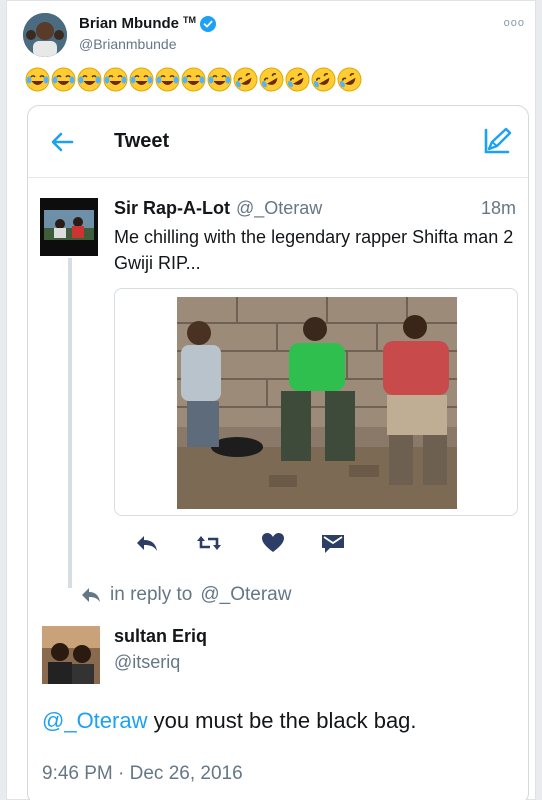 The width and height of the screenshot is (542, 800). What do you see at coordinates (498, 208) in the screenshot?
I see `quoted-tweet-time: 18m` at bounding box center [498, 208].